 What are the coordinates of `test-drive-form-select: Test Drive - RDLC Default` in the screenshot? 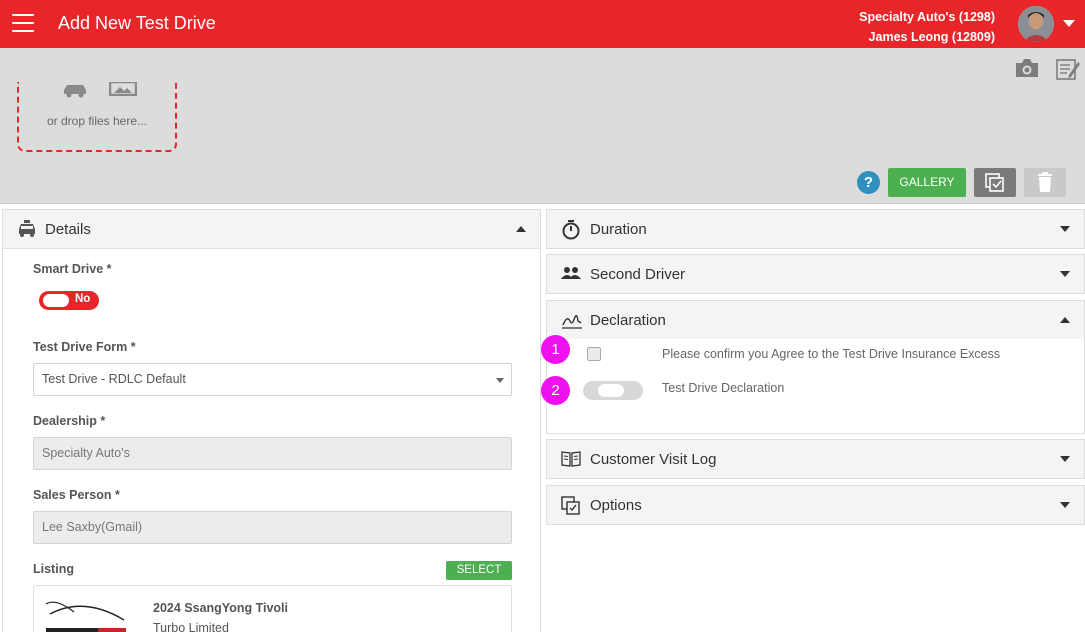 It's located at (272, 379).